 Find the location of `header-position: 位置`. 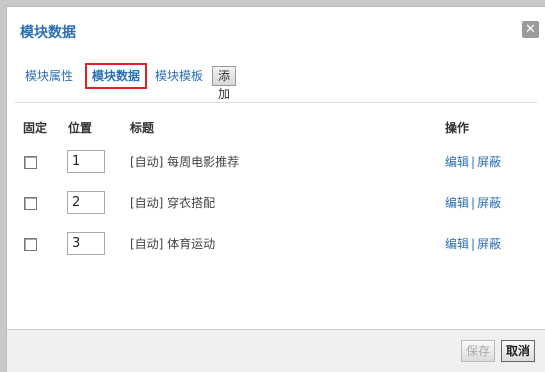

header-position: 位置 is located at coordinates (80, 128).